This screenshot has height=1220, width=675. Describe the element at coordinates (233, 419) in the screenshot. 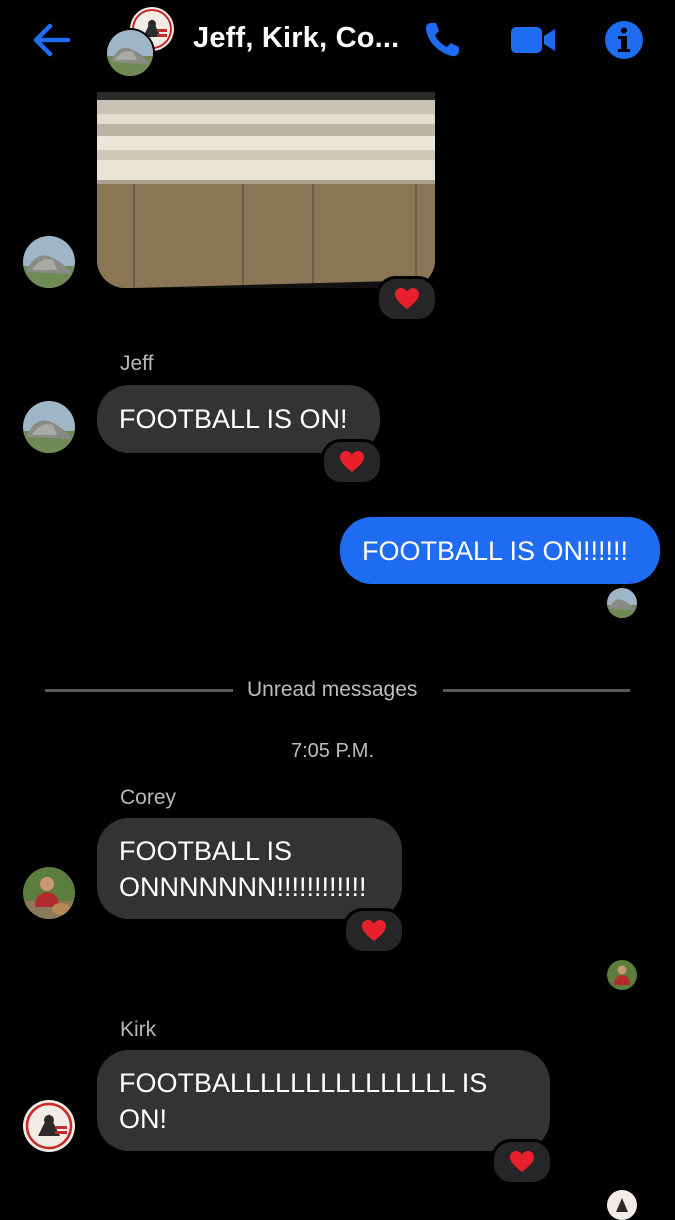

I see `message-text: FOOTBALL IS ON!` at that location.